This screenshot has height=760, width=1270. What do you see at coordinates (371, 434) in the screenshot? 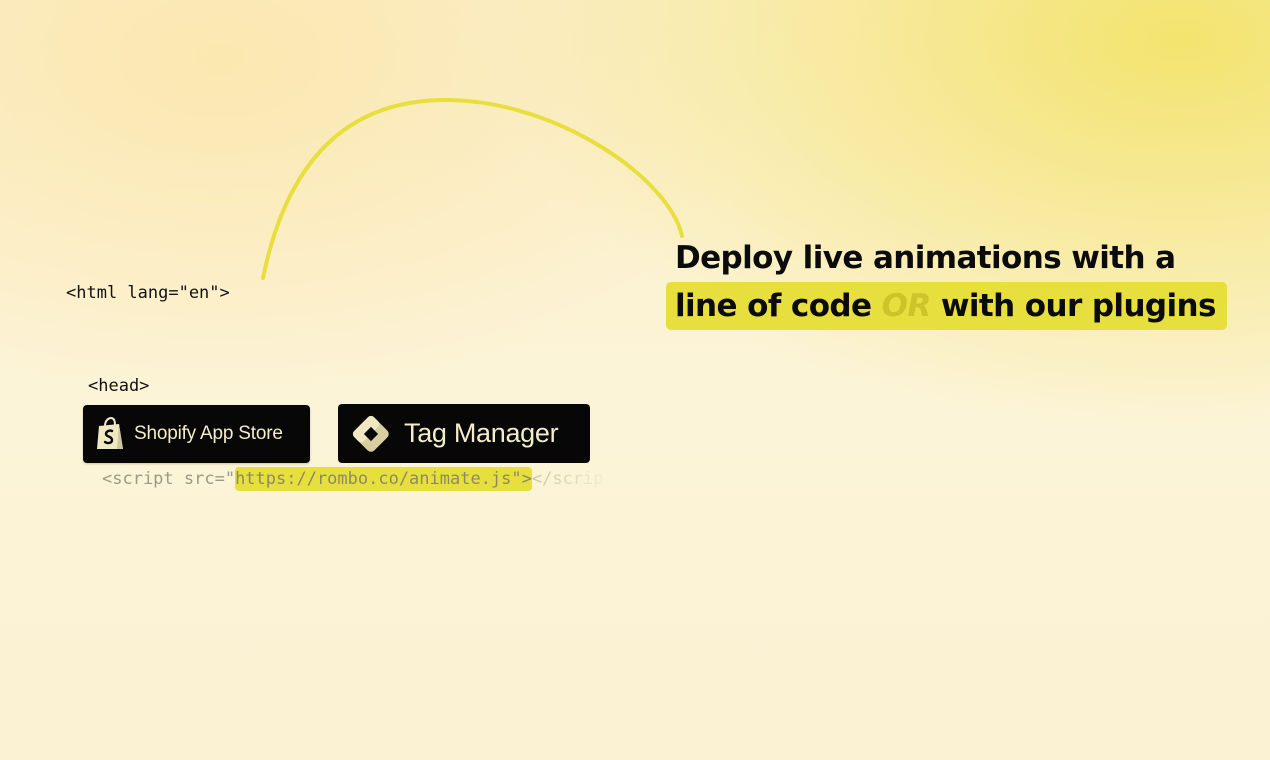
I see `tag-manager-diamond-icon` at bounding box center [371, 434].